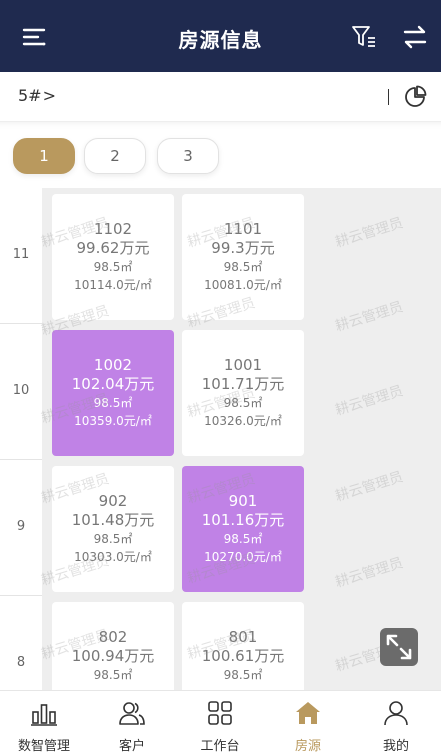  I want to click on room-card: 902 101.48万元 98.5㎡ 10303.0元/㎡, so click(113, 529).